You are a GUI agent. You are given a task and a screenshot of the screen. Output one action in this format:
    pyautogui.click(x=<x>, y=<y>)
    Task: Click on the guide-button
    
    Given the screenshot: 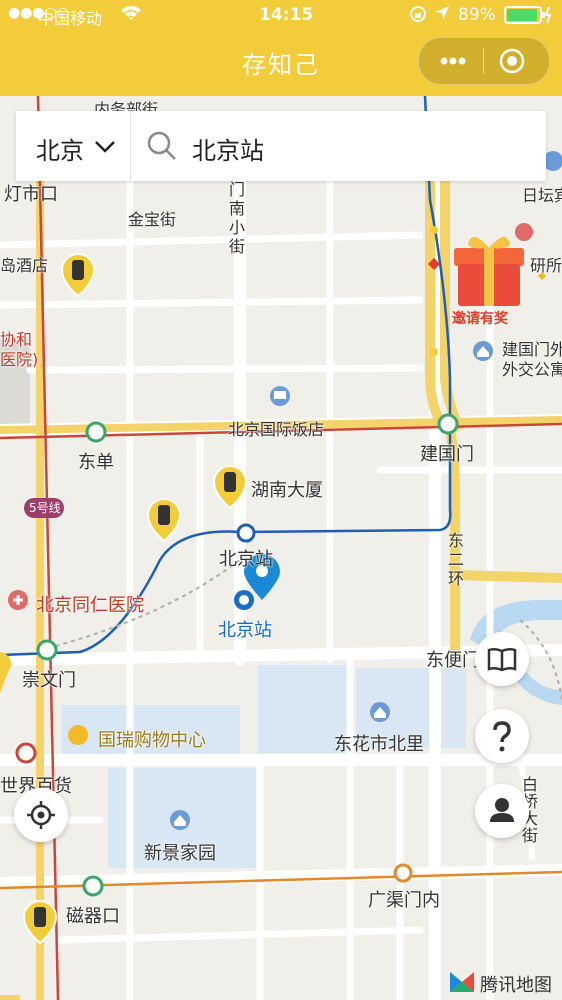 What is the action you would take?
    pyautogui.click(x=502, y=659)
    